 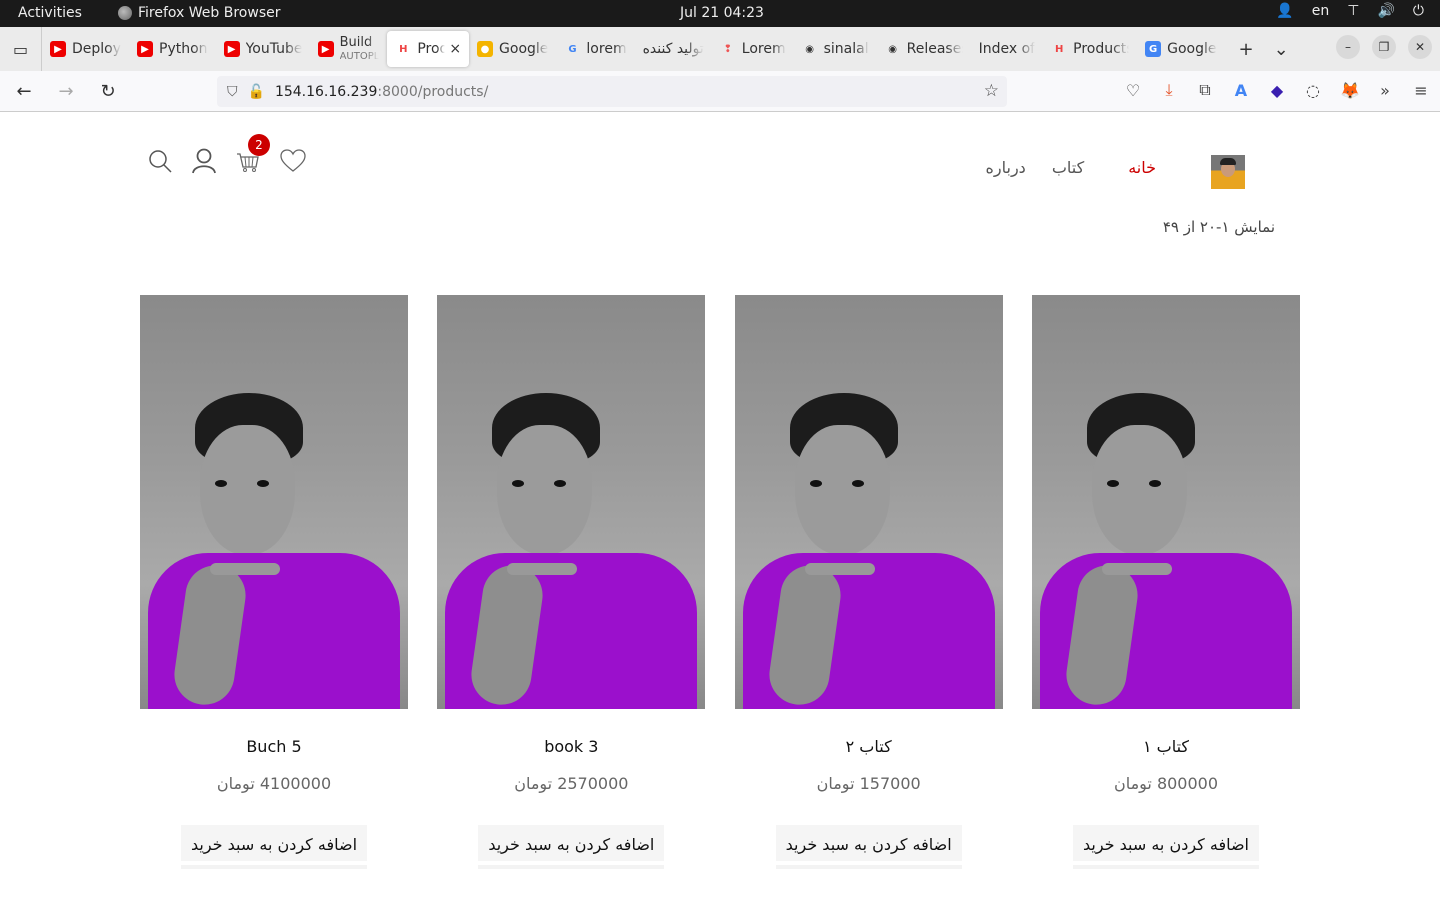 What do you see at coordinates (1228, 172) in the screenshot?
I see `site-logo` at bounding box center [1228, 172].